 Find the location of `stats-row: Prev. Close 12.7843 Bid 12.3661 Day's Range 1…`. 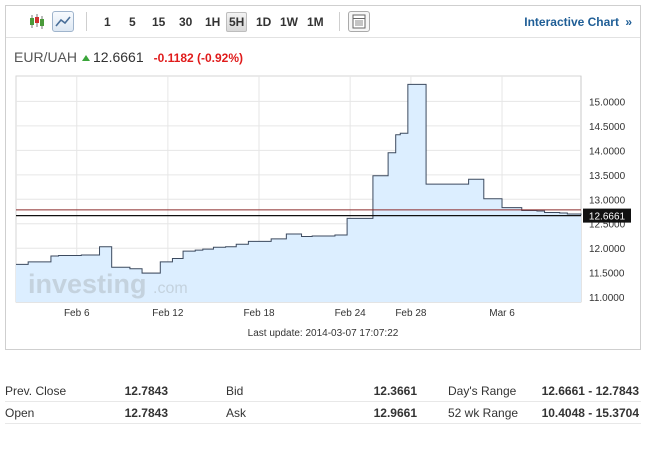

stats-row: Prev. Close 12.7843 Bid 12.3661 Day's Range 1… is located at coordinates (323, 391).